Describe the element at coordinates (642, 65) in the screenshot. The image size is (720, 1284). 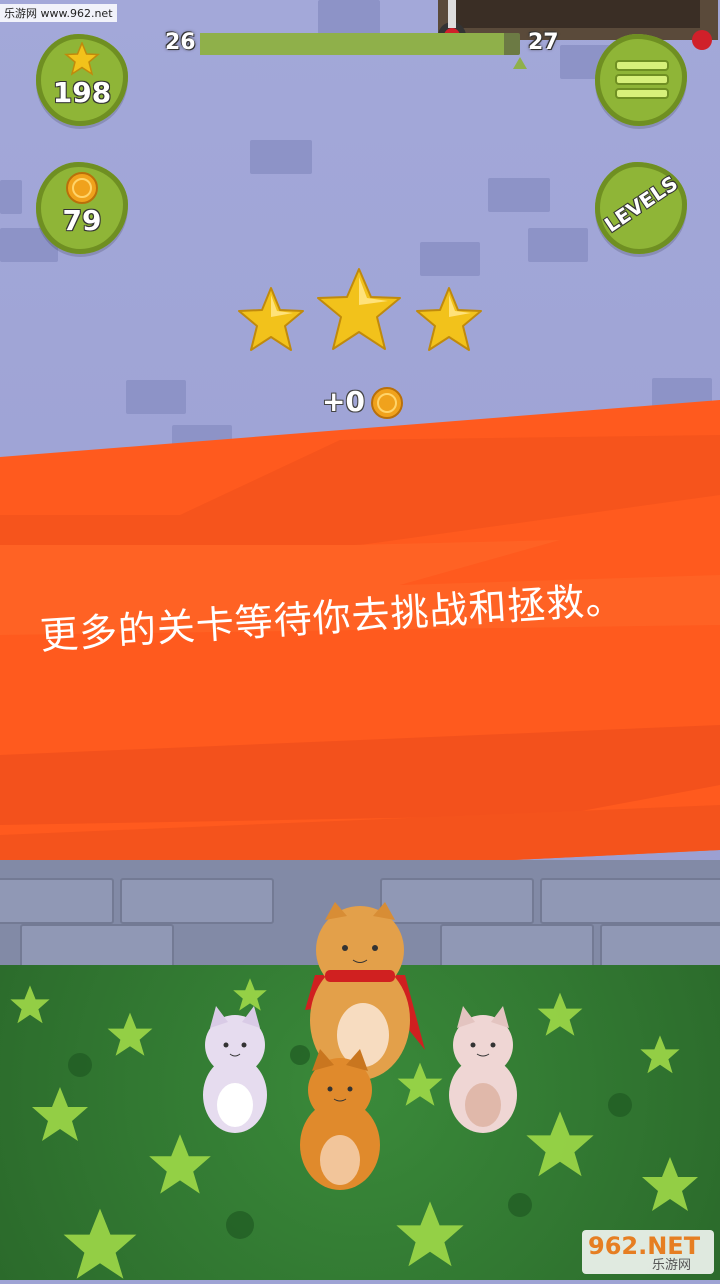
I see `menu-icon` at that location.